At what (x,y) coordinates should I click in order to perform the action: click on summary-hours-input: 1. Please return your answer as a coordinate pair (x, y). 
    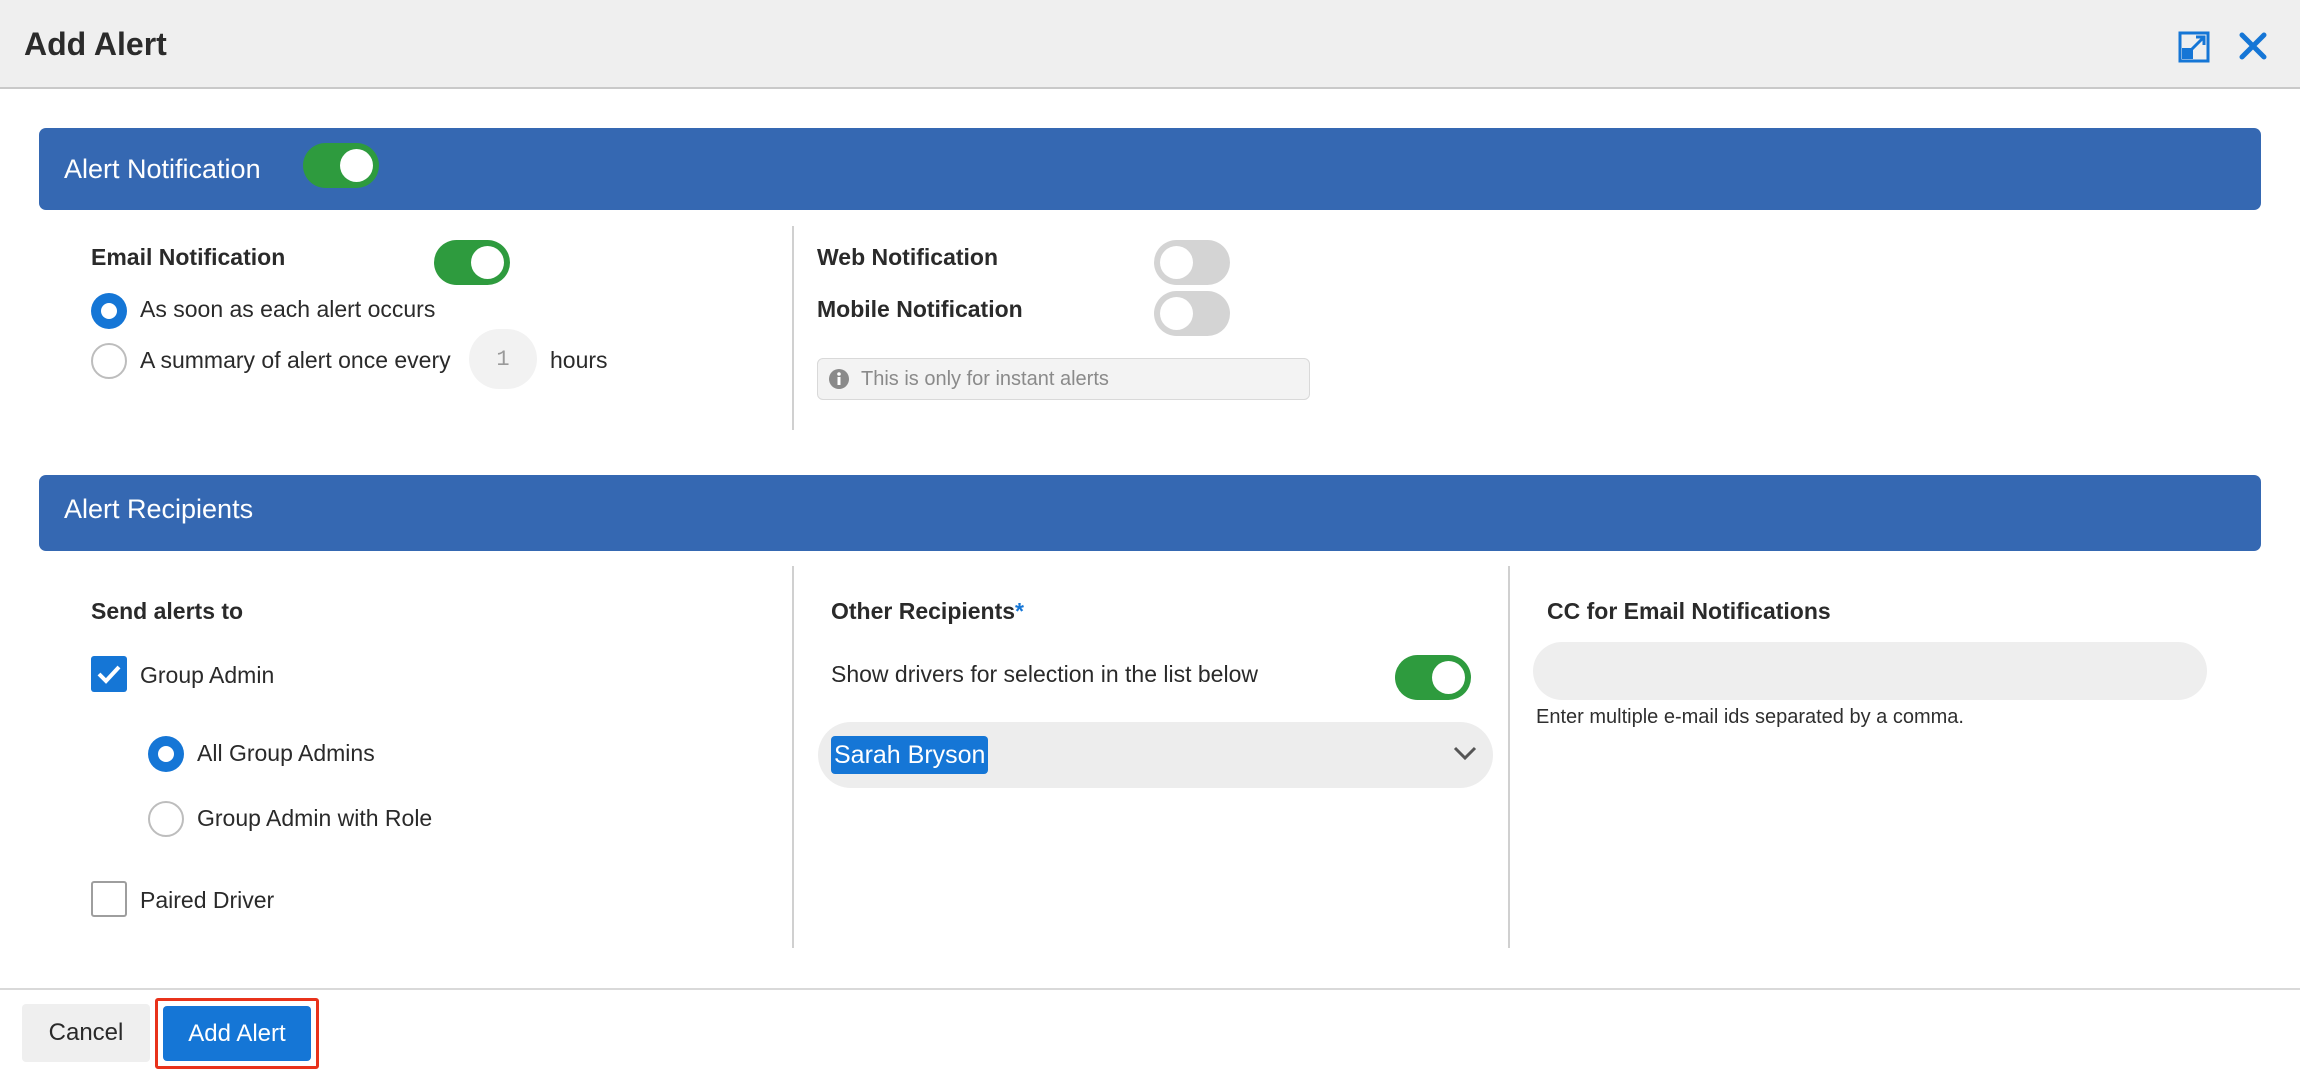
    Looking at the image, I should click on (503, 359).